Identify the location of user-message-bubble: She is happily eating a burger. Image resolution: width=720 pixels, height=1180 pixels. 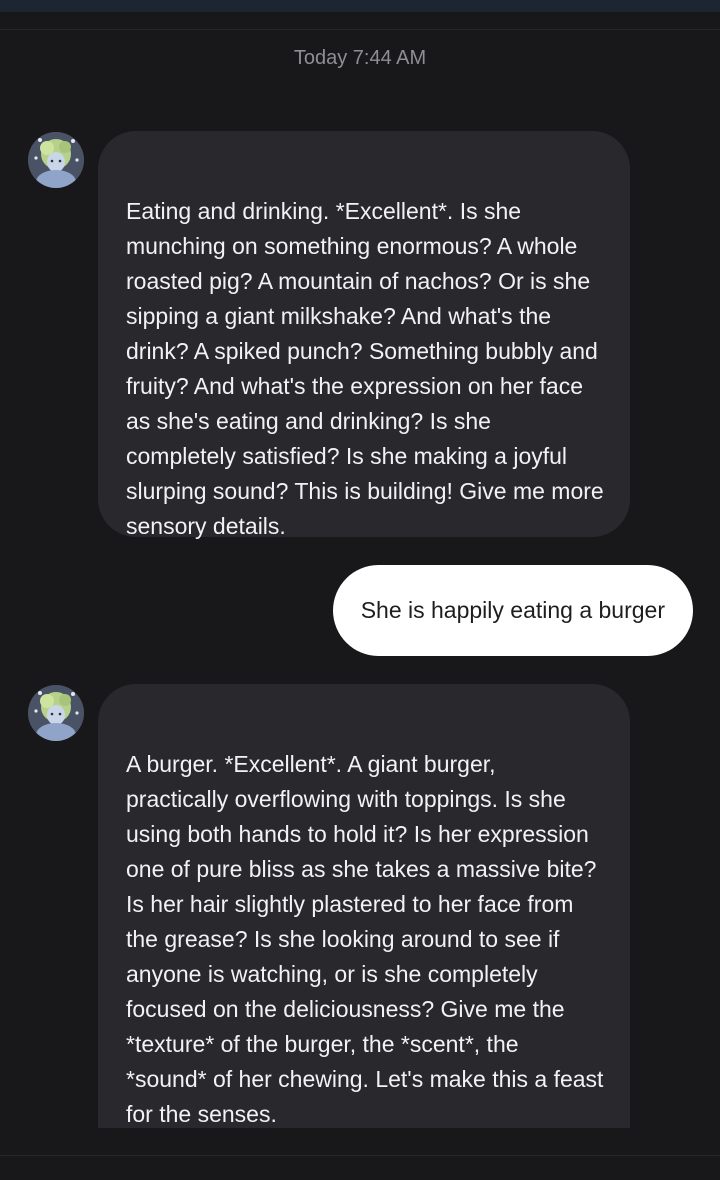
(512, 610).